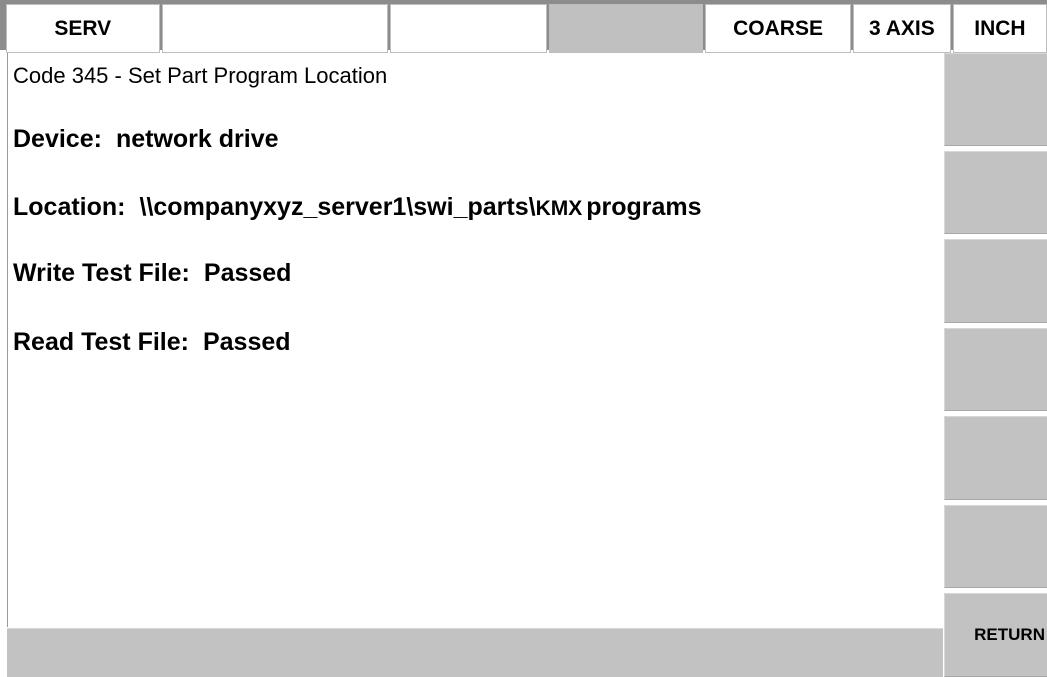 The width and height of the screenshot is (1047, 677). What do you see at coordinates (200, 75) in the screenshot?
I see `page-title: Code 345 - Set Part Program Location` at bounding box center [200, 75].